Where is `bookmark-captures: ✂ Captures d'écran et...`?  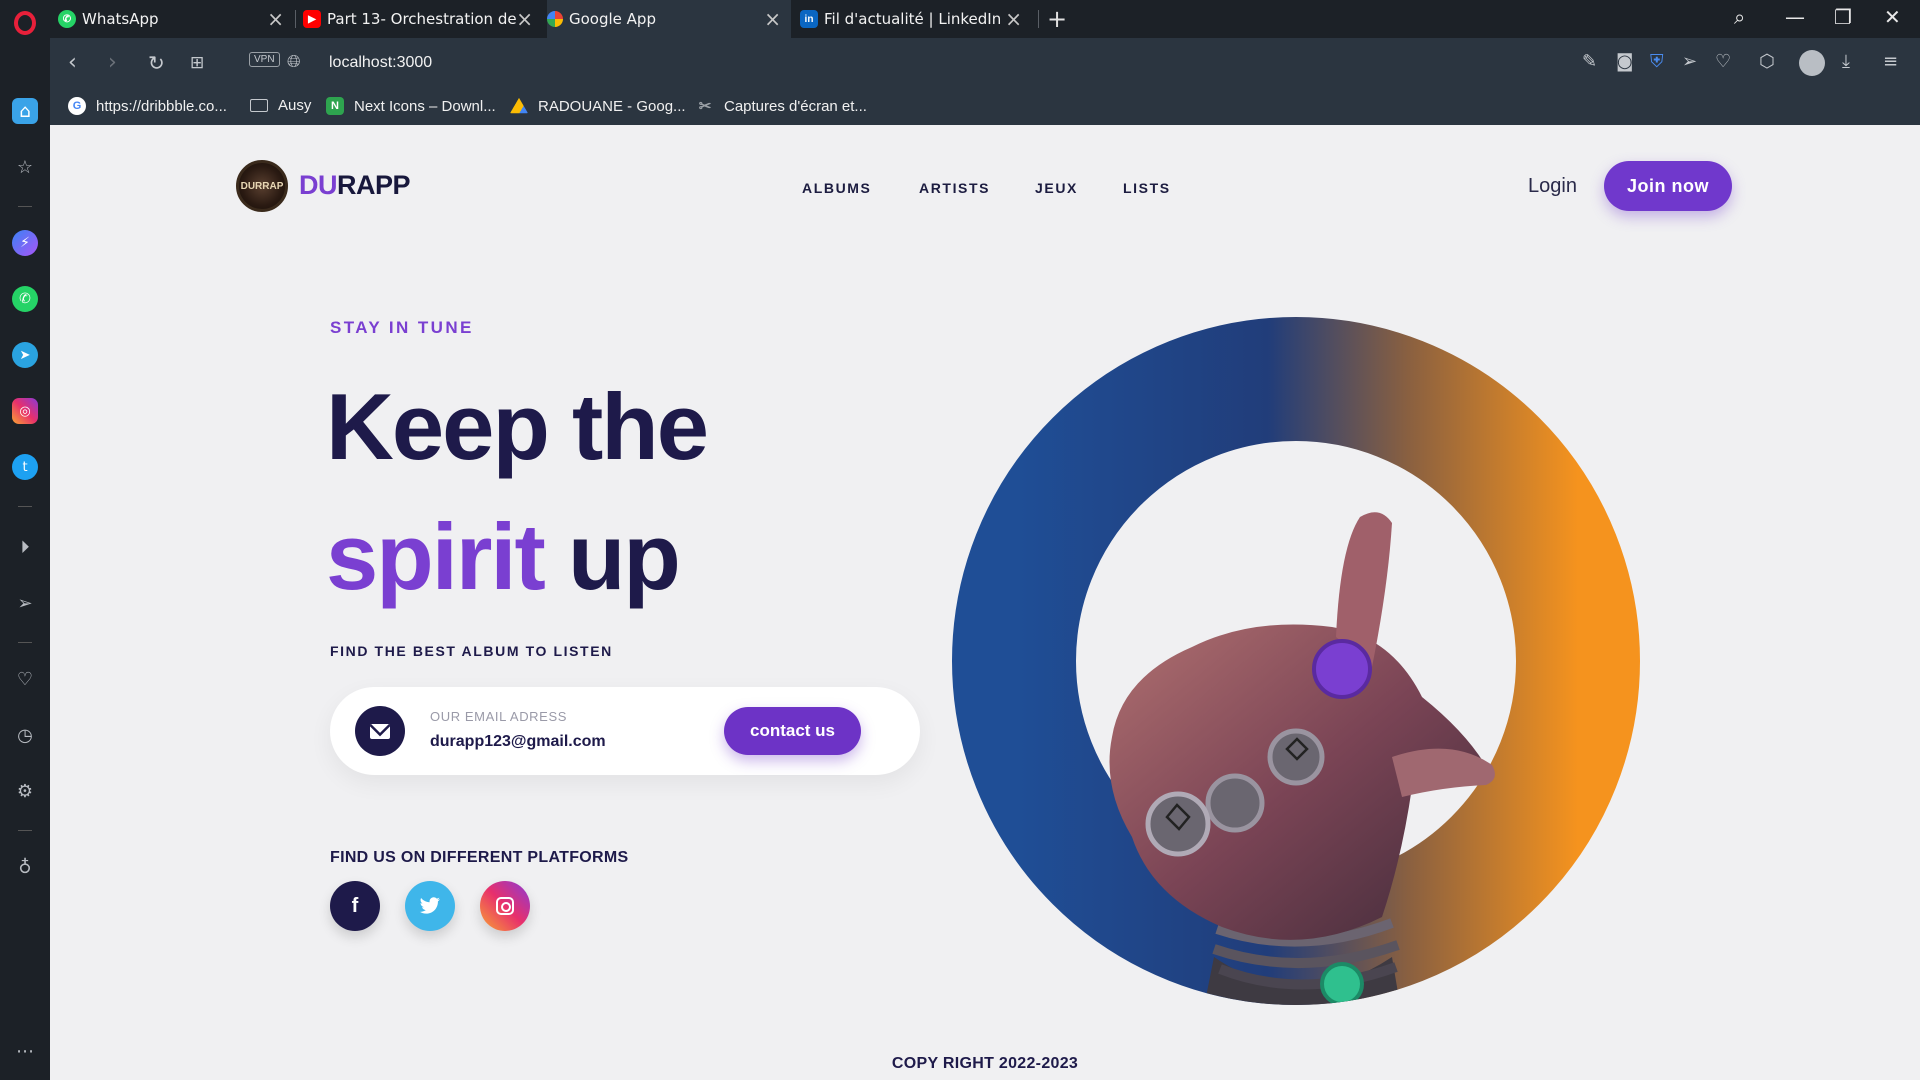 bookmark-captures: ✂ Captures d'écran et... is located at coordinates (781, 106).